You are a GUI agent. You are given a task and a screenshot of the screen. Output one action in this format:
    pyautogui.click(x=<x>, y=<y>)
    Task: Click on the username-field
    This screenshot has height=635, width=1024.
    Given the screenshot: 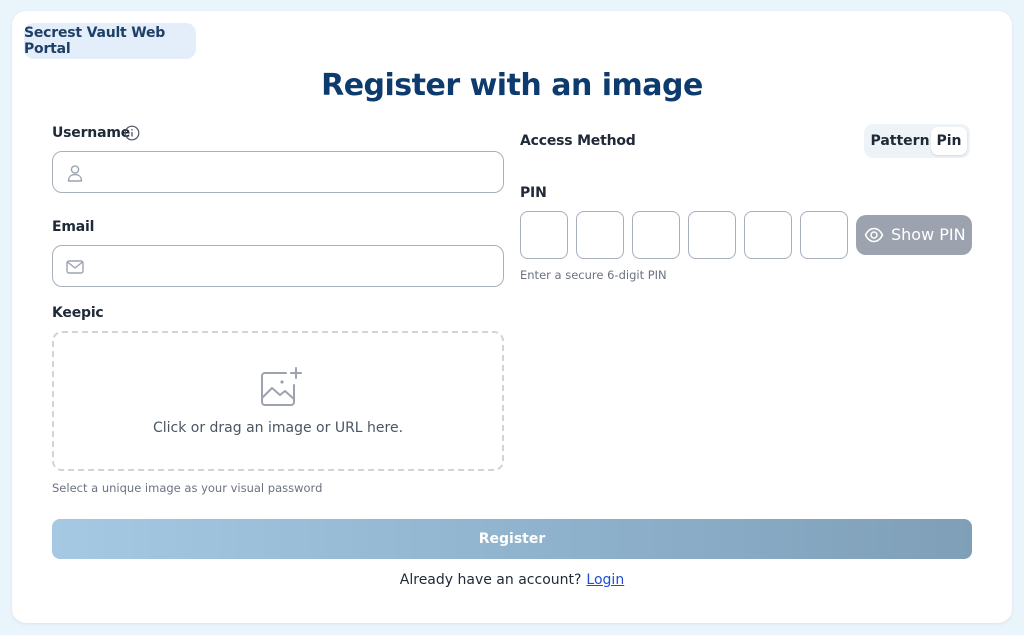 What is the action you would take?
    pyautogui.click(x=278, y=172)
    